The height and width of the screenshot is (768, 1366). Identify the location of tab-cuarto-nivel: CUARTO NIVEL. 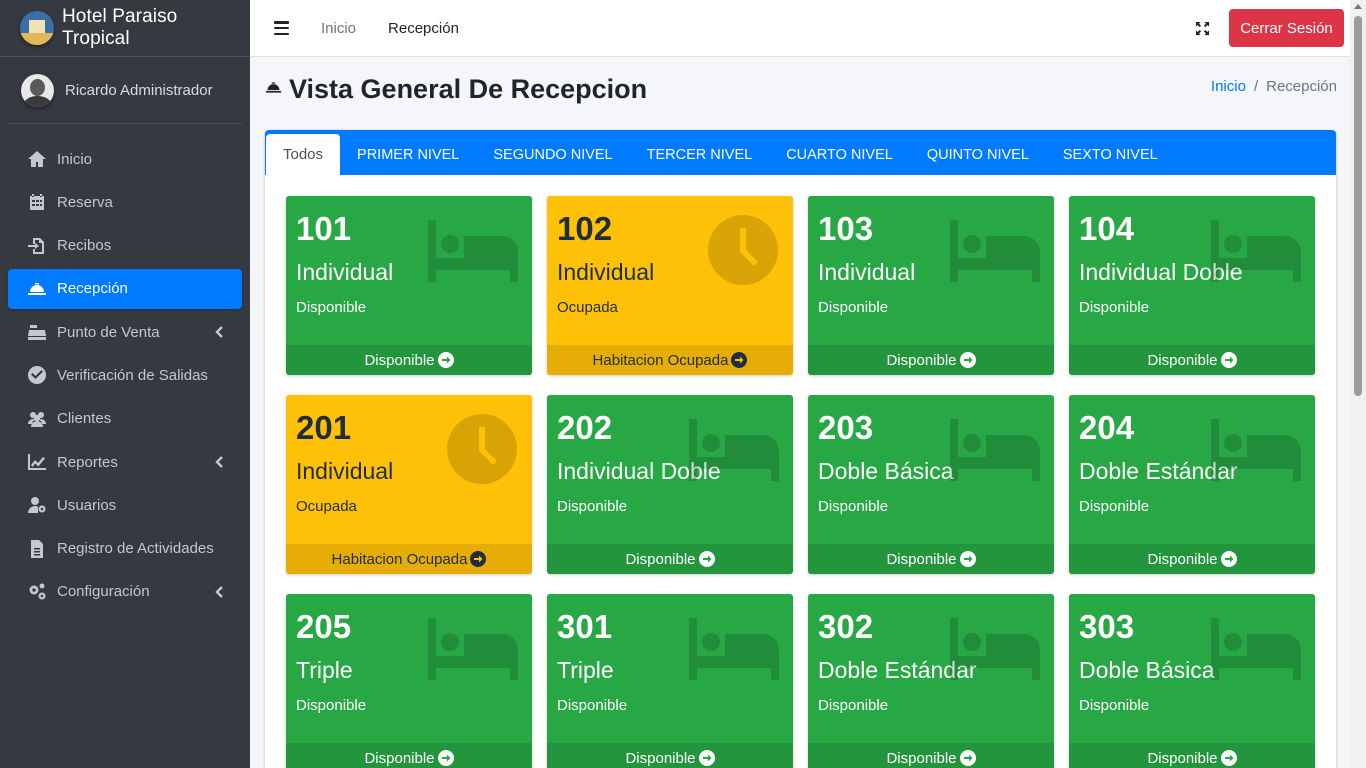
(839, 154).